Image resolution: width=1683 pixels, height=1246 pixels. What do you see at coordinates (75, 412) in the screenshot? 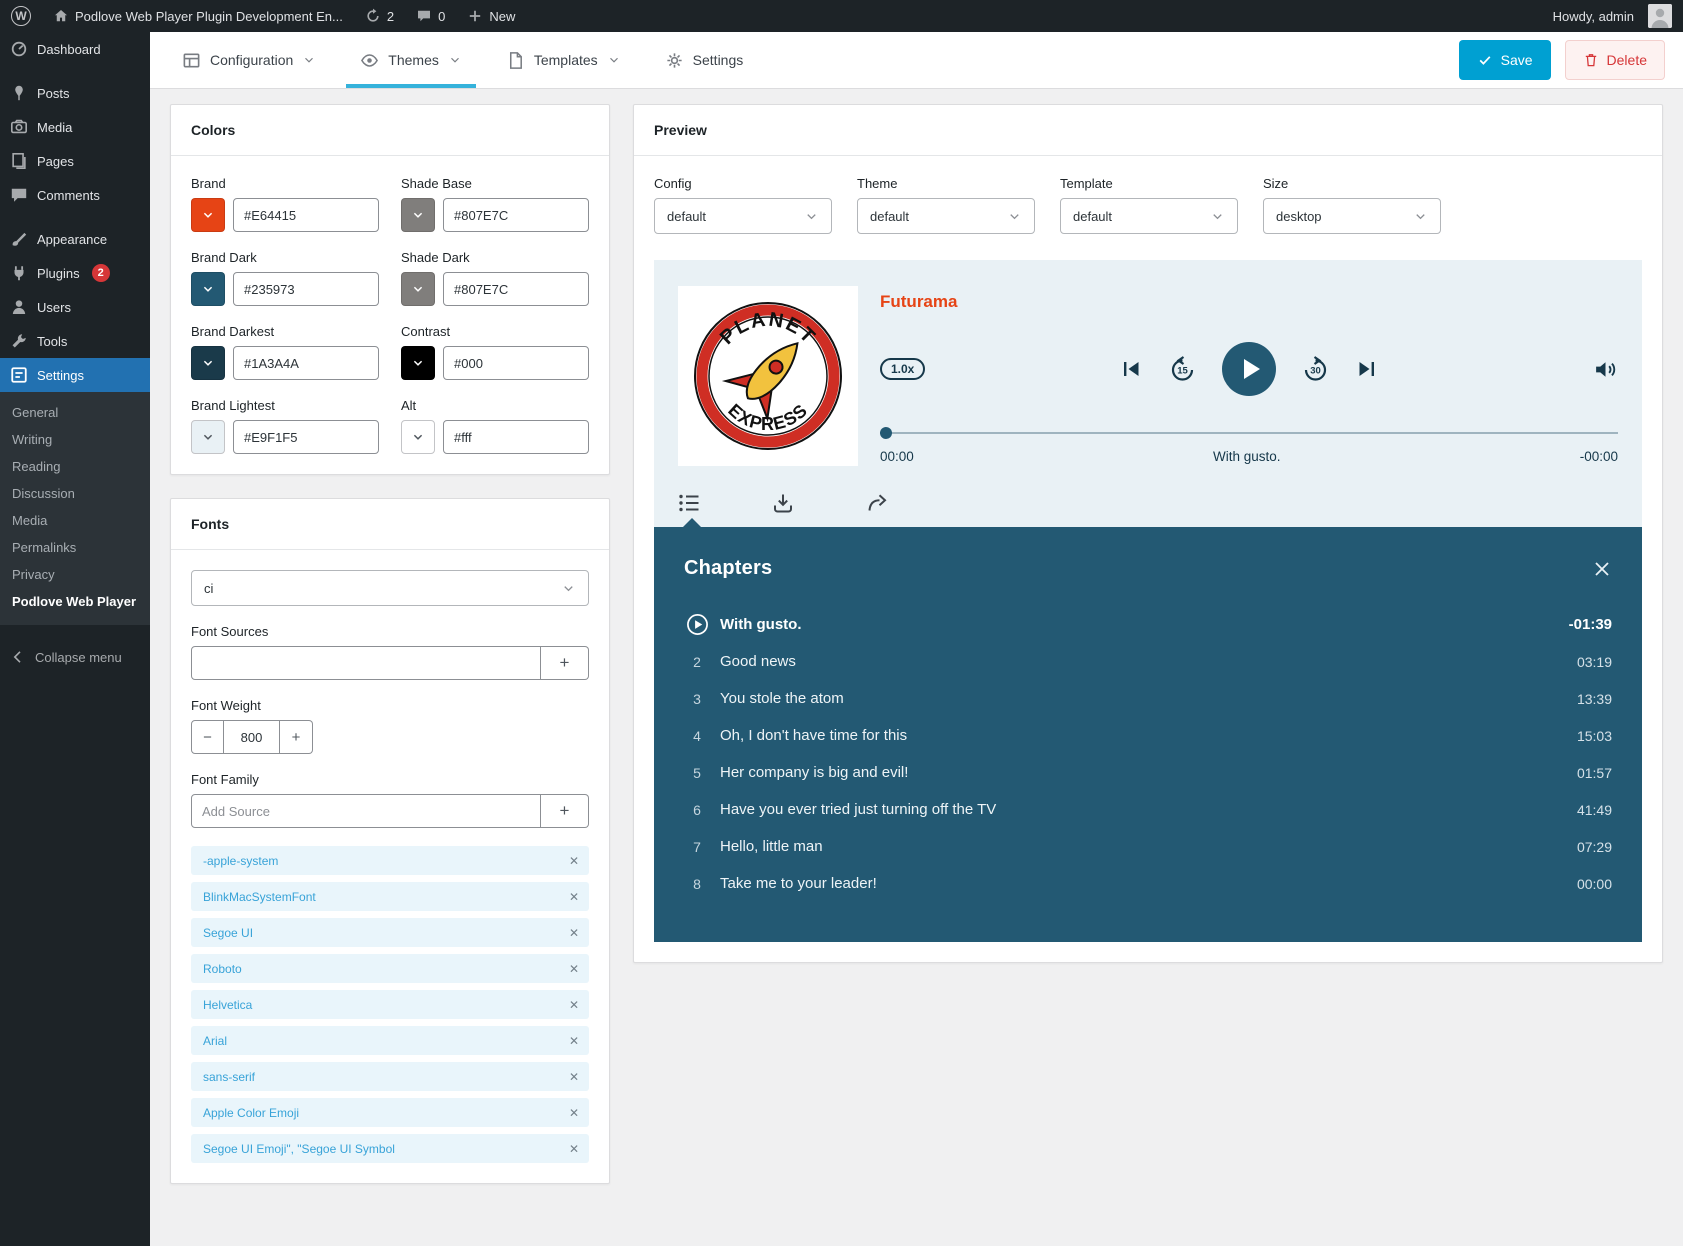
I see `submenu-item-general: General` at bounding box center [75, 412].